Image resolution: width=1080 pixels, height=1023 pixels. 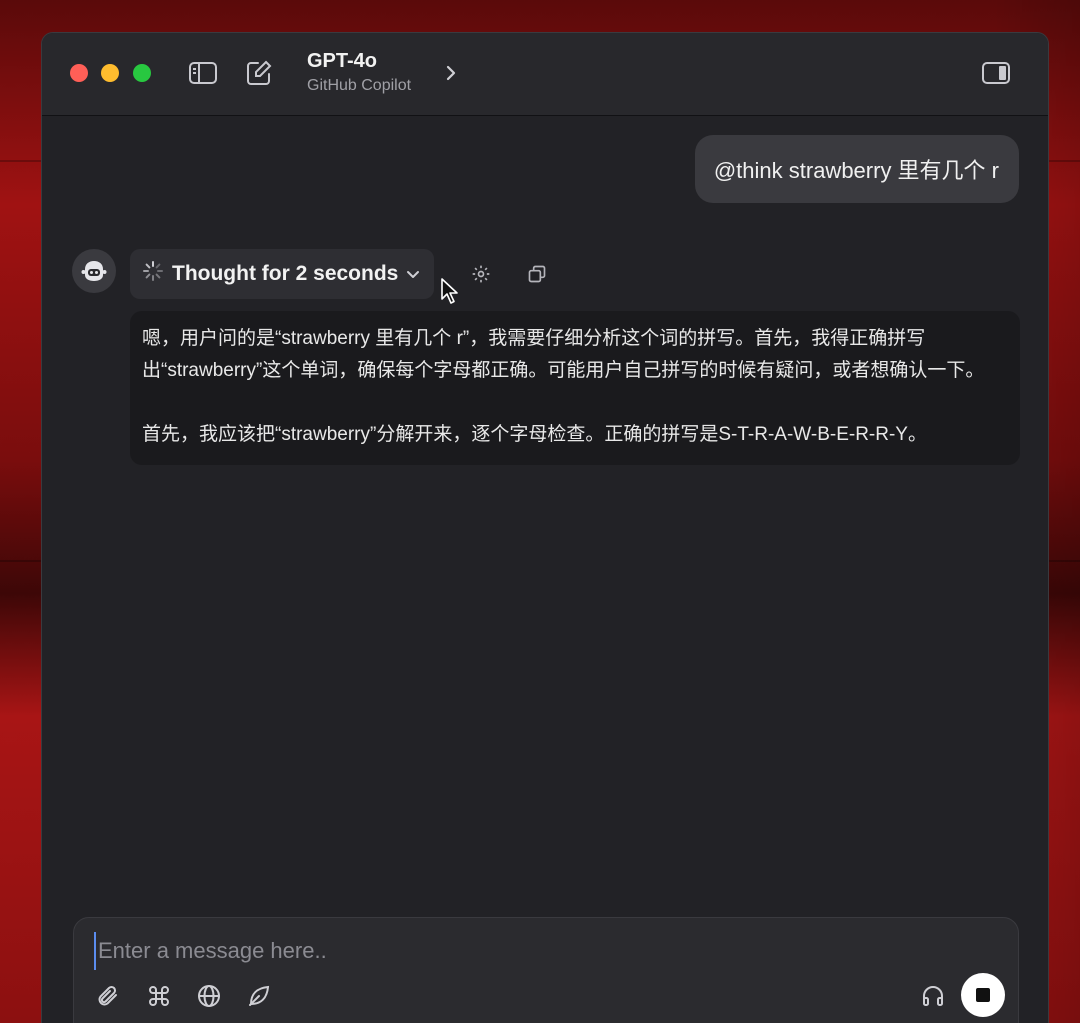 What do you see at coordinates (933, 996) in the screenshot?
I see `headphones-icon` at bounding box center [933, 996].